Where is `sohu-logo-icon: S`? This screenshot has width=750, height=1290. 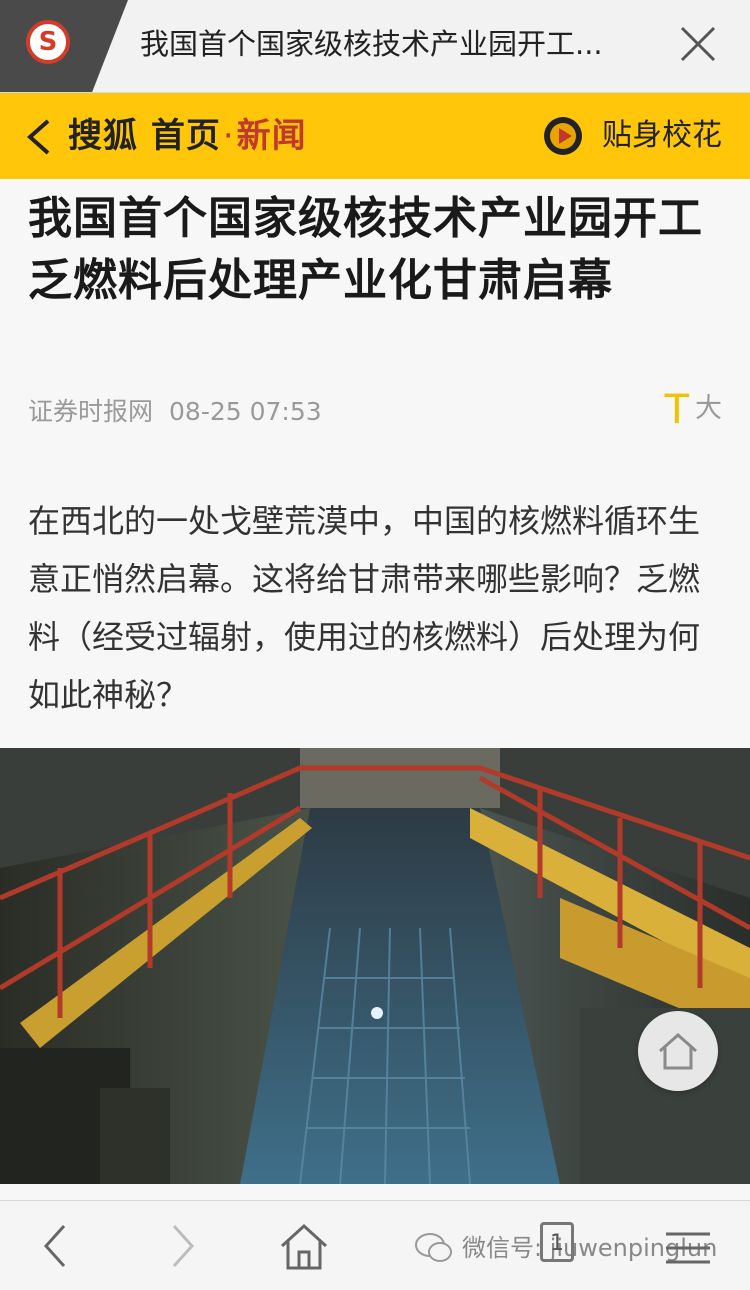 sohu-logo-icon: S is located at coordinates (48, 42).